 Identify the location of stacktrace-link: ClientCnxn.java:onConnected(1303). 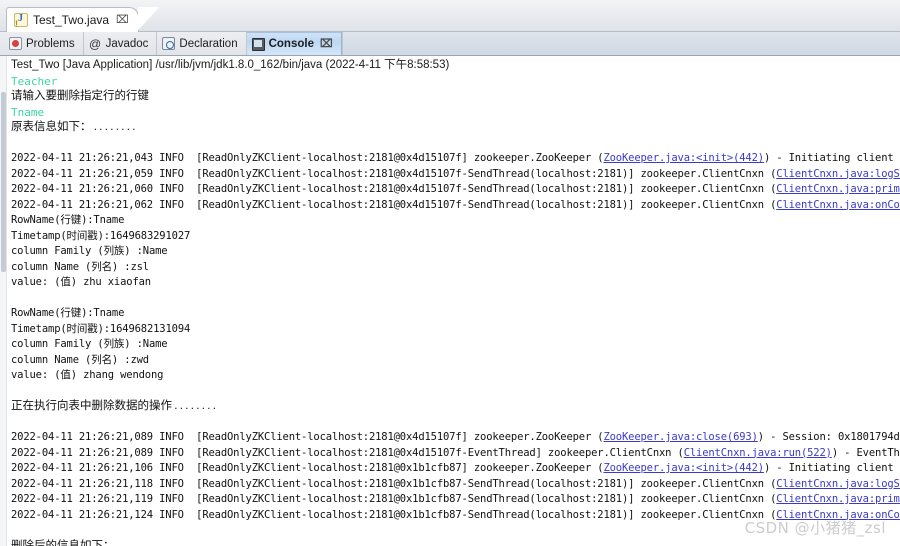
(838, 205).